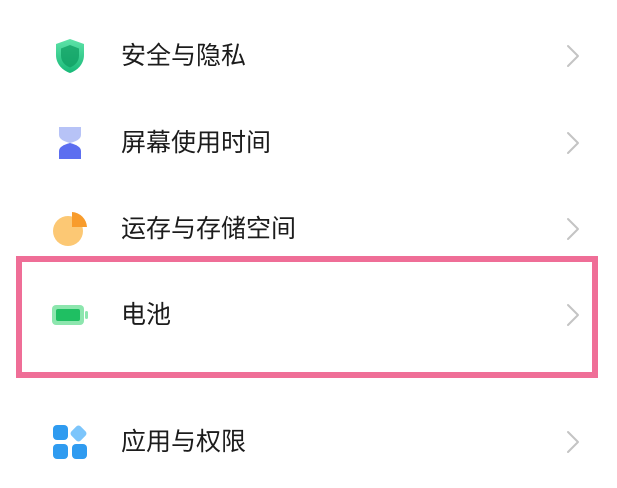 This screenshot has width=617, height=488. I want to click on pie-chart-icon, so click(70, 229).